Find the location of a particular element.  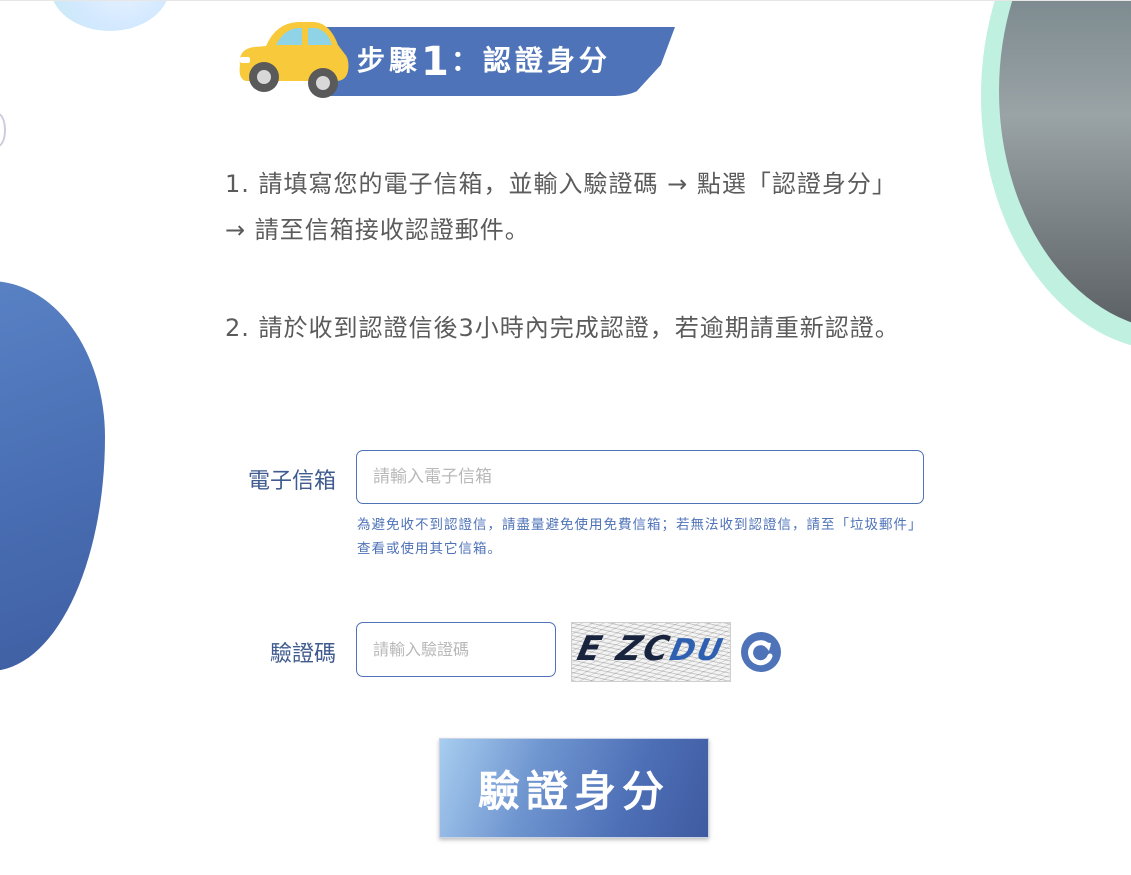

step-banner: 步驟1：認證身分 is located at coordinates (454, 58).